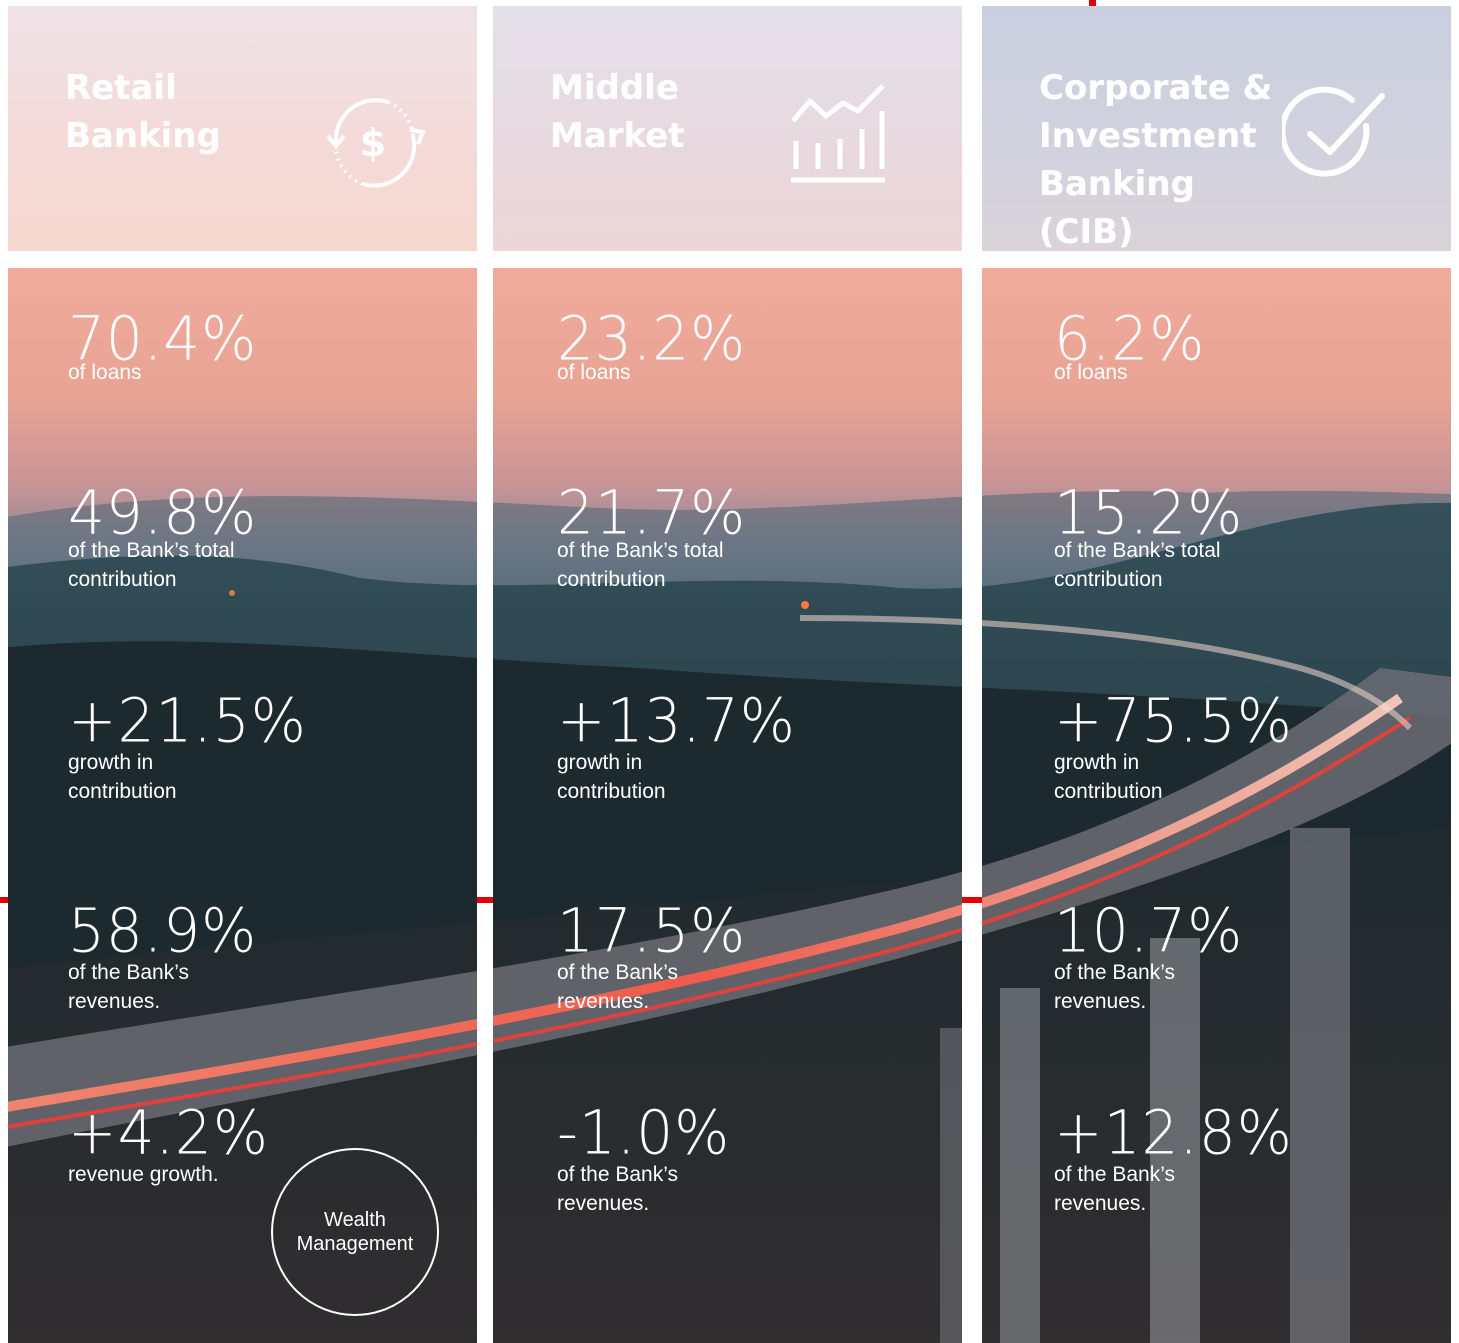 The height and width of the screenshot is (1343, 1459). Describe the element at coordinates (1173, 720) in the screenshot. I see `stat-value: +75.5%` at that location.